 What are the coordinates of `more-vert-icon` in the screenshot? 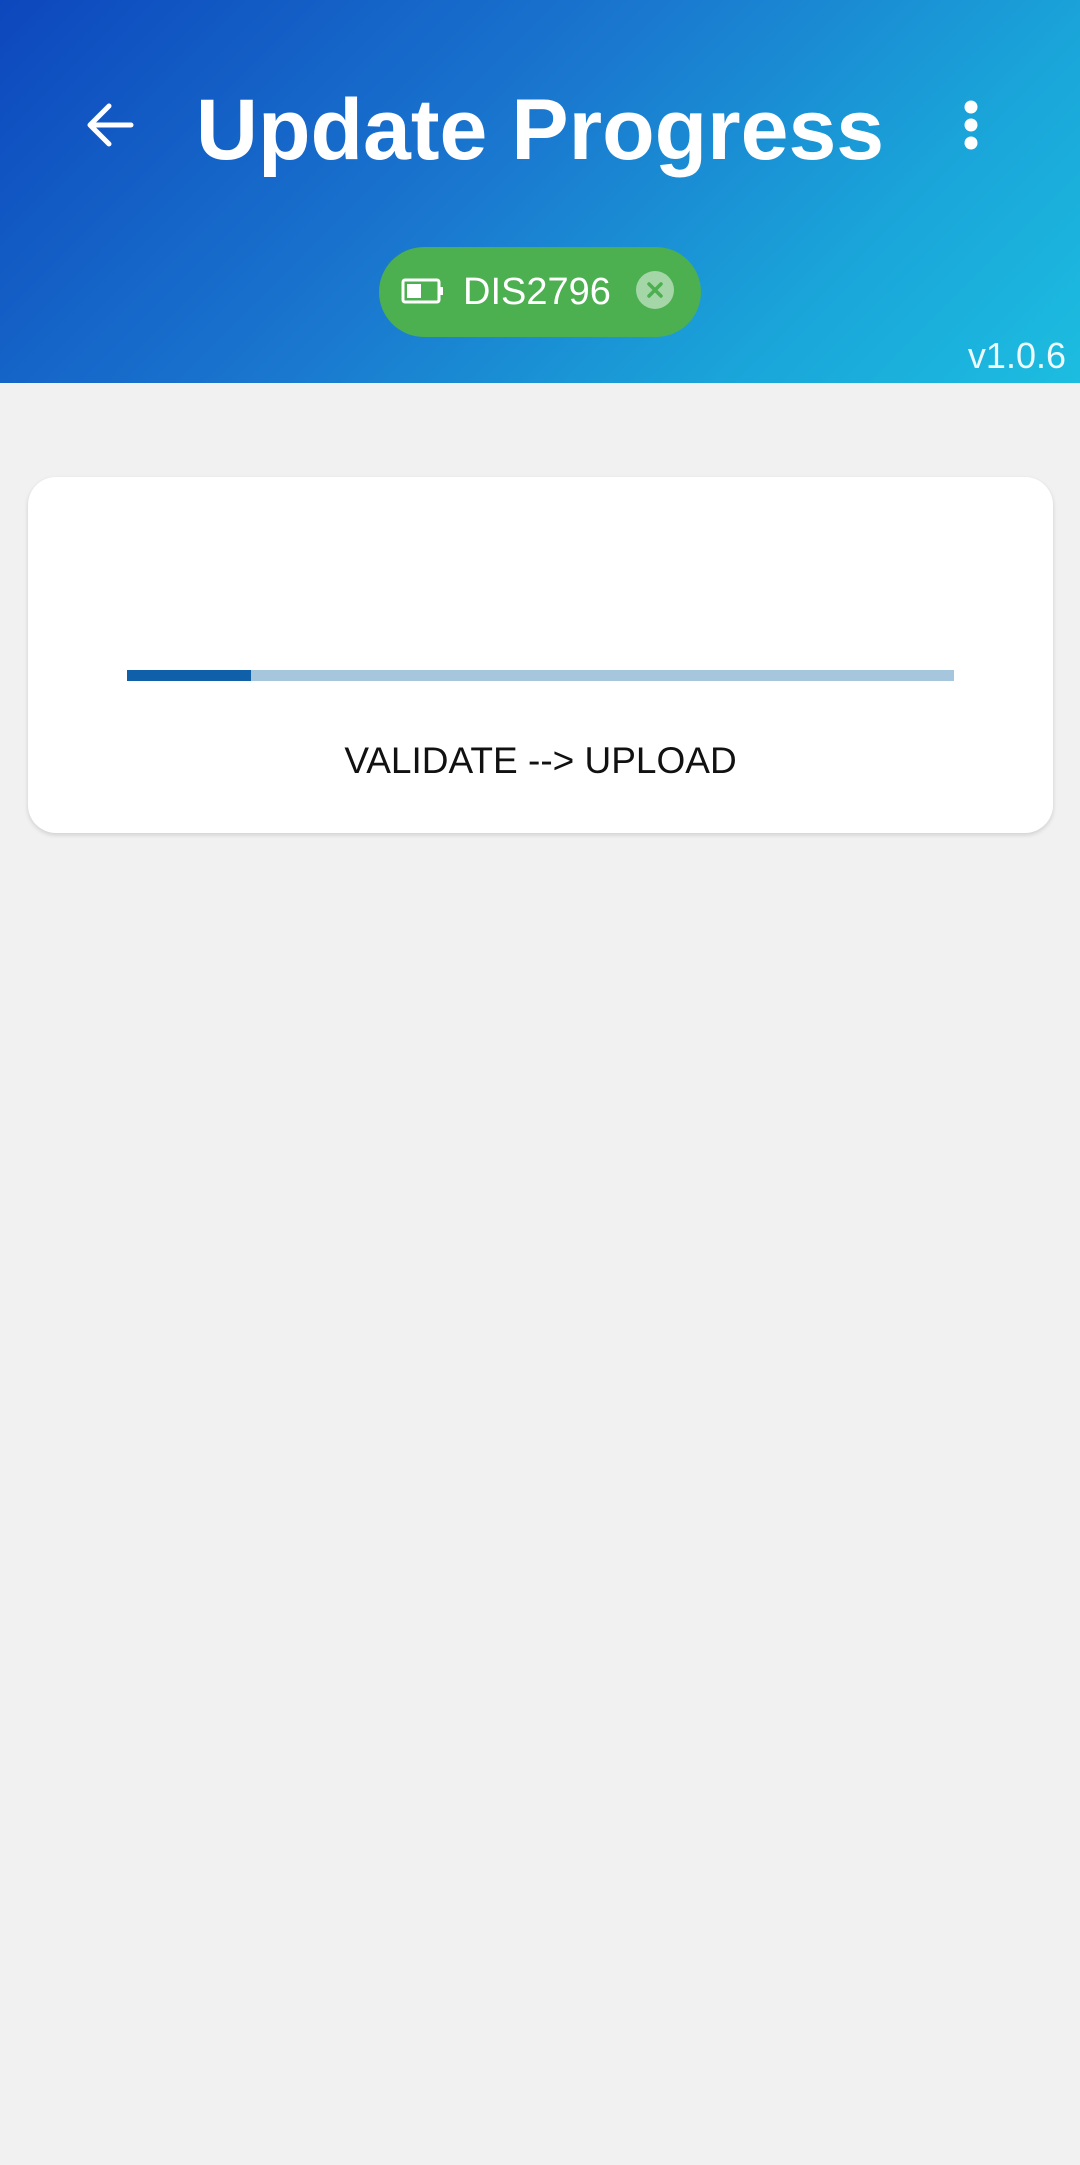 It's located at (971, 125).